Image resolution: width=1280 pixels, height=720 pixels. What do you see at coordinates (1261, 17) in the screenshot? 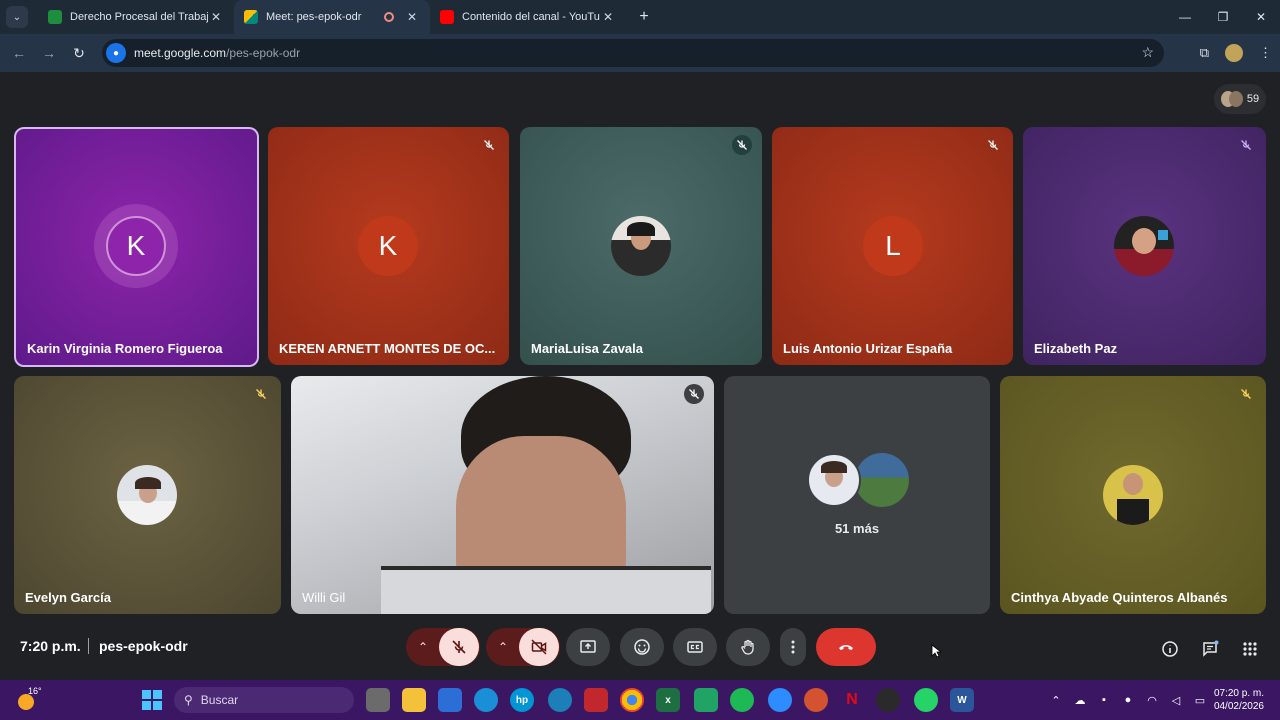
I see `close-window-icon: ✕` at bounding box center [1261, 17].